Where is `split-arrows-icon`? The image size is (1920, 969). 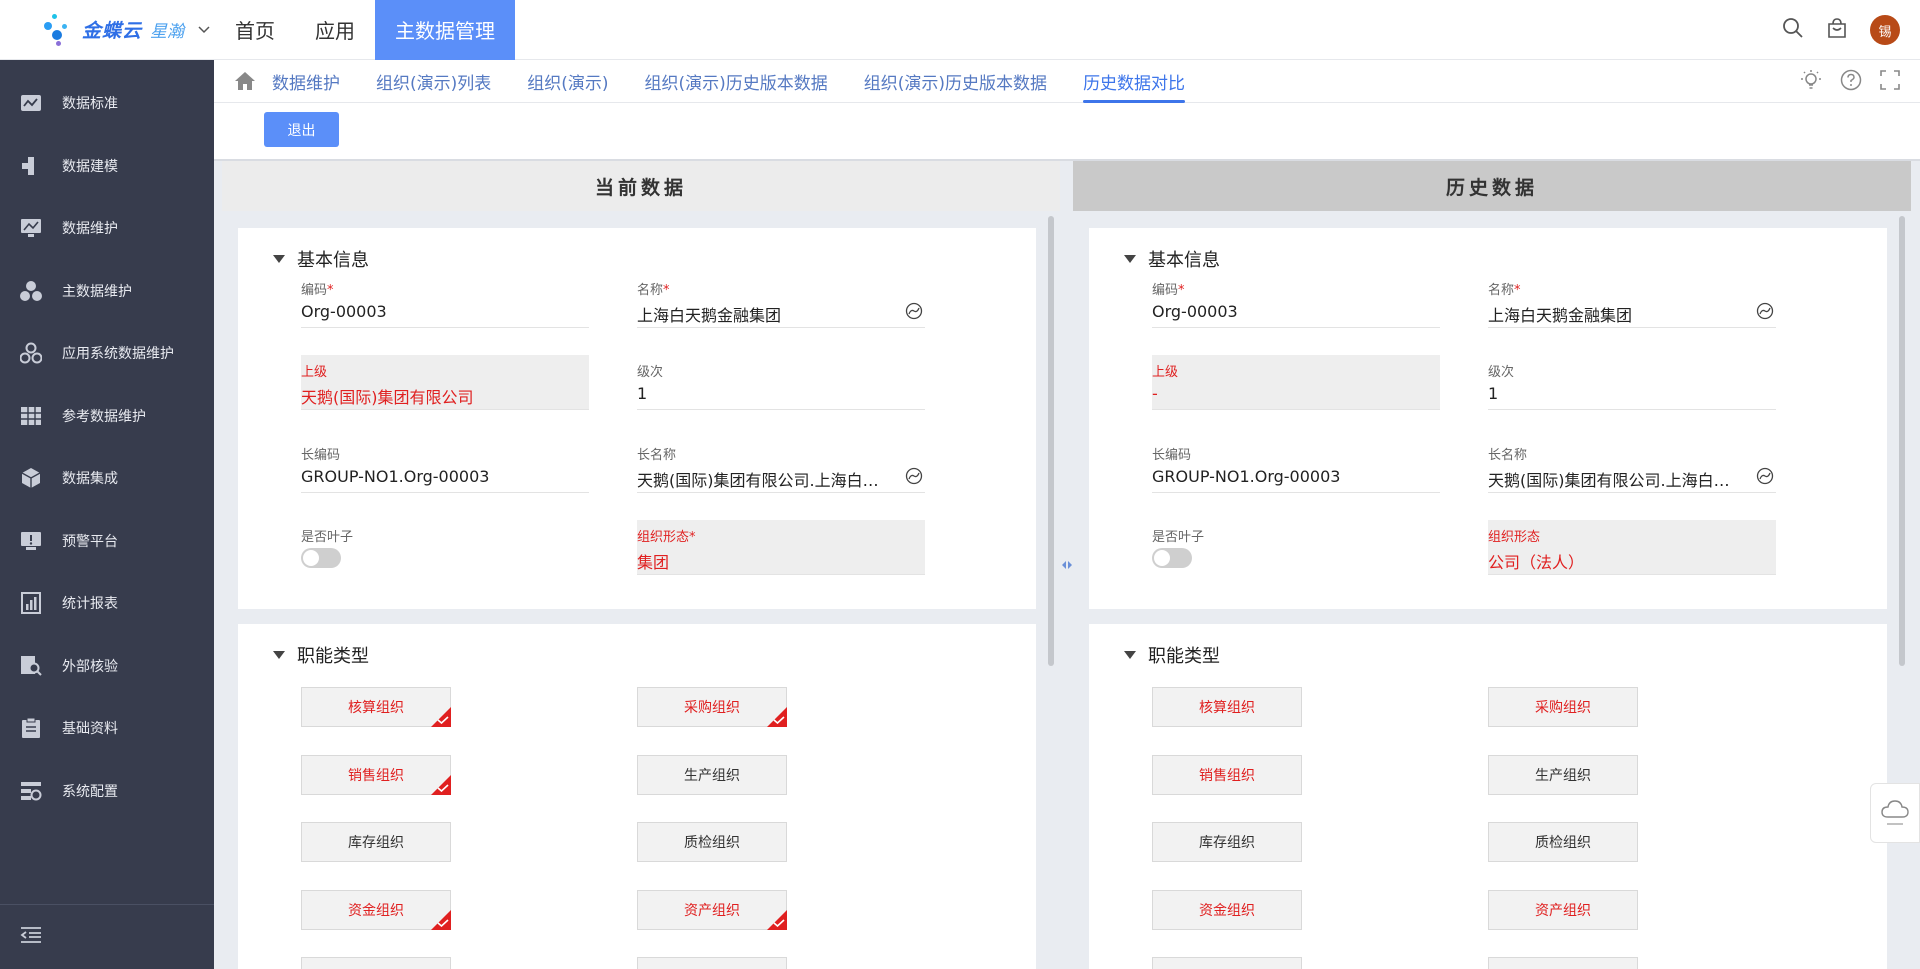
split-arrows-icon is located at coordinates (1067, 565).